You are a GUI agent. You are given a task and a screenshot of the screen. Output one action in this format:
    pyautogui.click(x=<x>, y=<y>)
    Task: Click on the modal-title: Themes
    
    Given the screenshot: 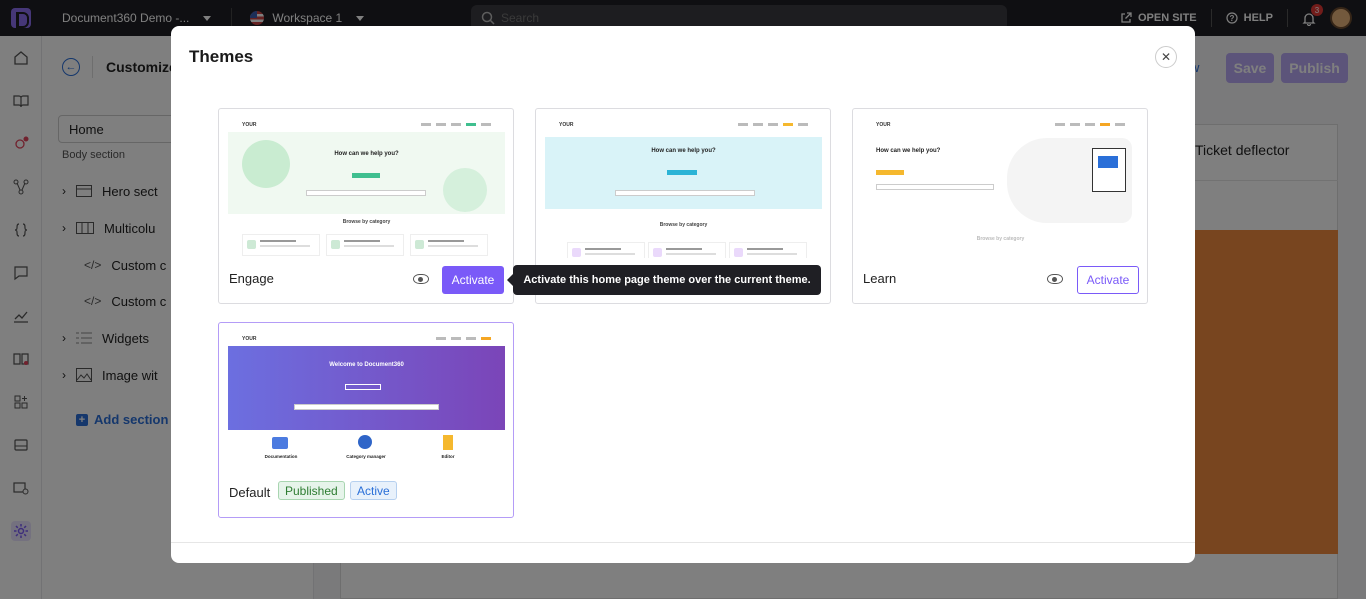 What is the action you would take?
    pyautogui.click(x=221, y=56)
    